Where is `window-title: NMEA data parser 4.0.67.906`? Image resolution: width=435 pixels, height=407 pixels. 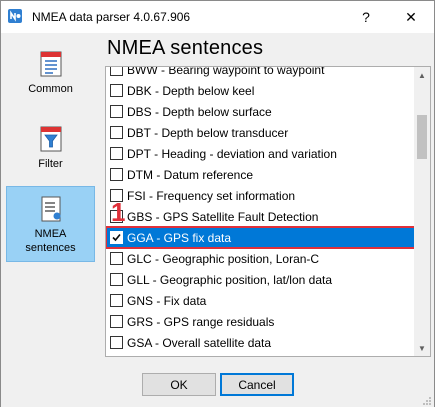
window-title: NMEA data parser 4.0.67.906 is located at coordinates (111, 17).